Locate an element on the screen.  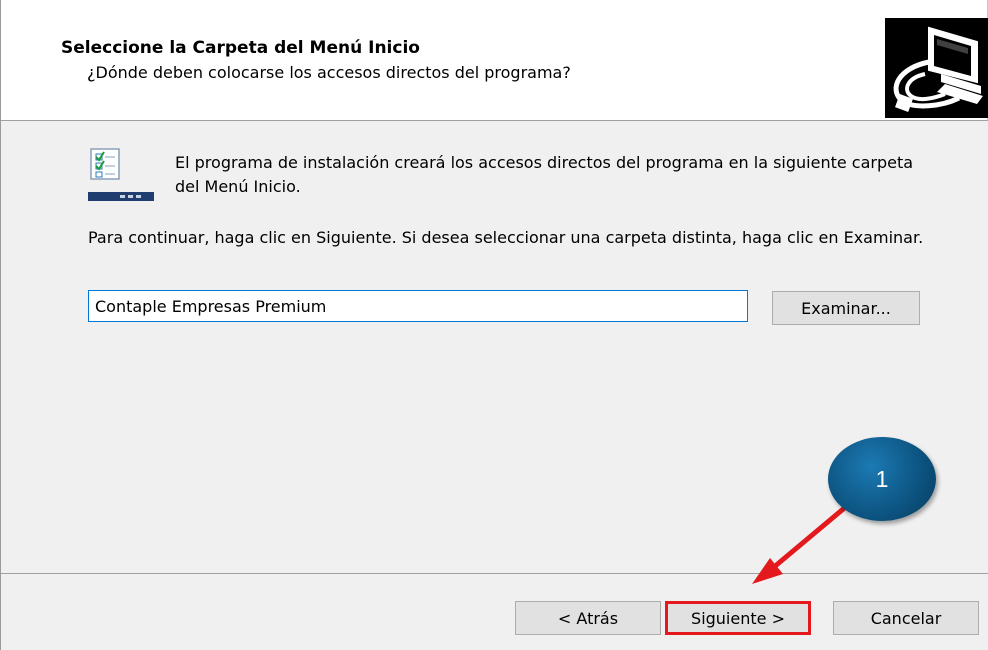
step-number-badge: 1 is located at coordinates (882, 479).